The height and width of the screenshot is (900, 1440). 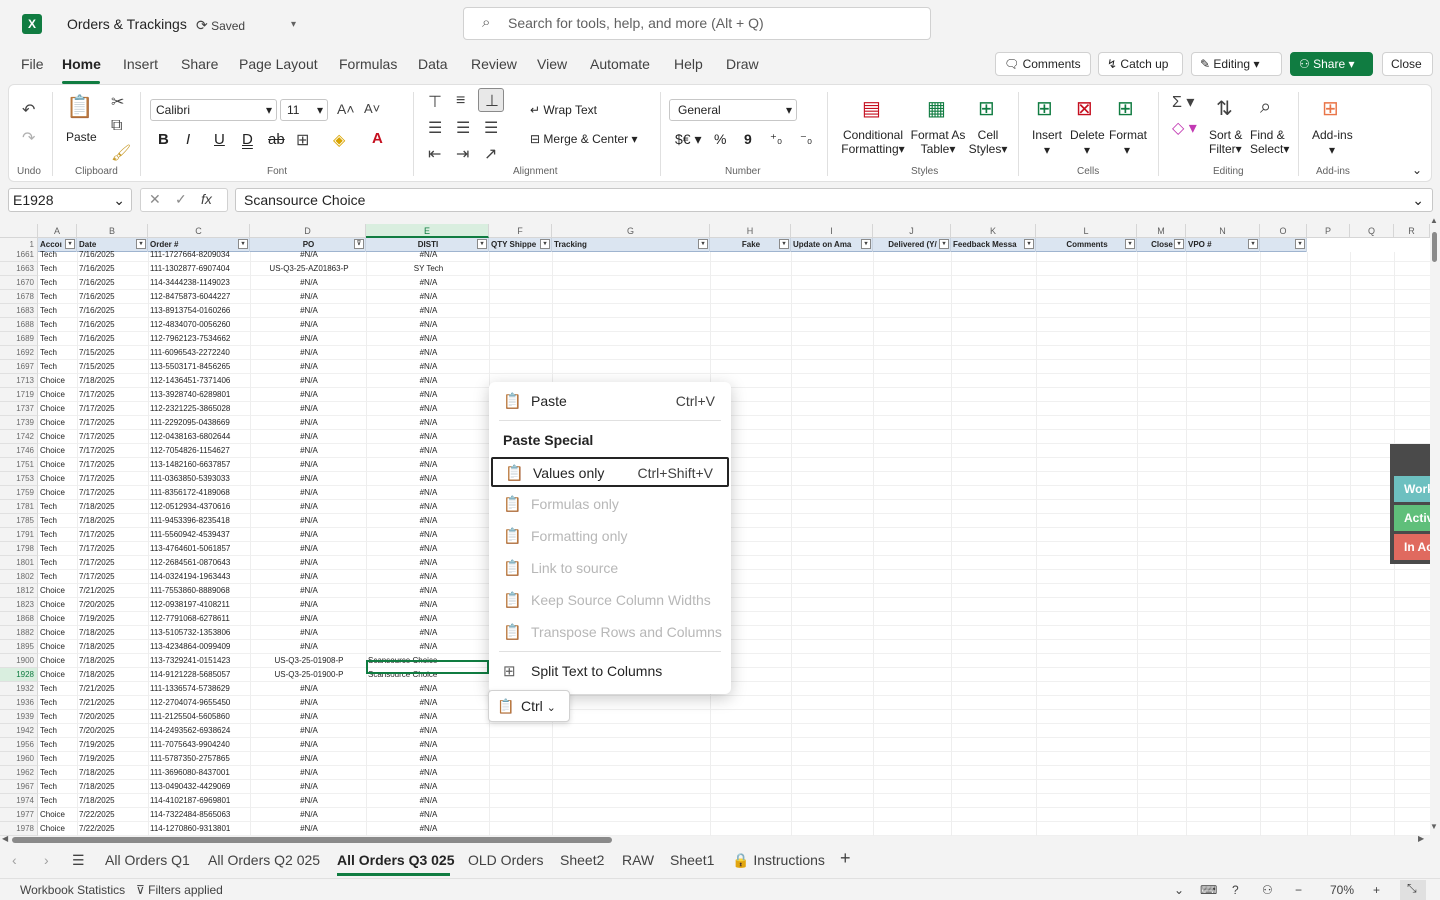 I want to click on format-painter-icon: 🖌, so click(x=121, y=153).